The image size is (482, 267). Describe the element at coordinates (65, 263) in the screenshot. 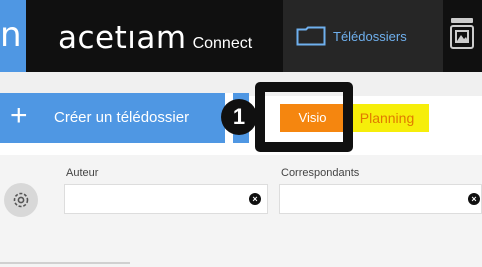

I see `divider` at that location.